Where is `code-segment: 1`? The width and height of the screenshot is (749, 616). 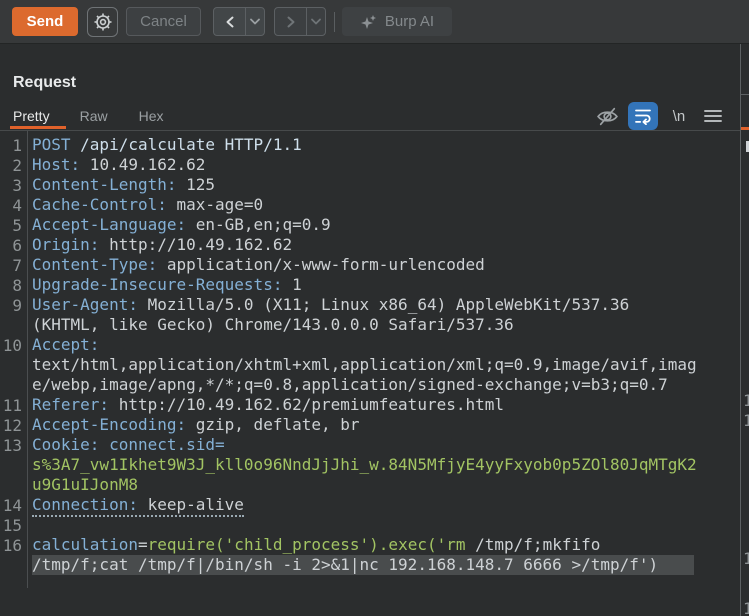
code-segment: 1 is located at coordinates (292, 284).